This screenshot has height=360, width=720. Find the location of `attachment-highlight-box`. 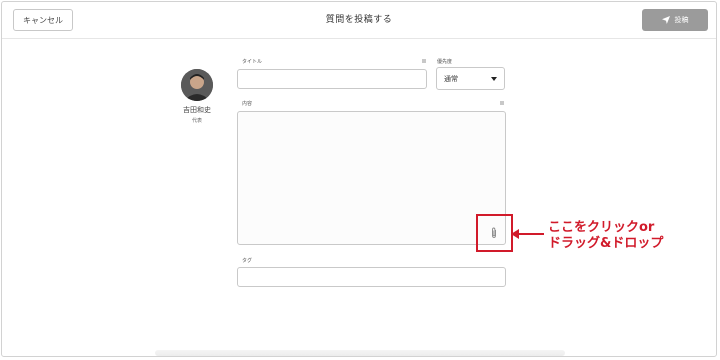

attachment-highlight-box is located at coordinates (494, 233).